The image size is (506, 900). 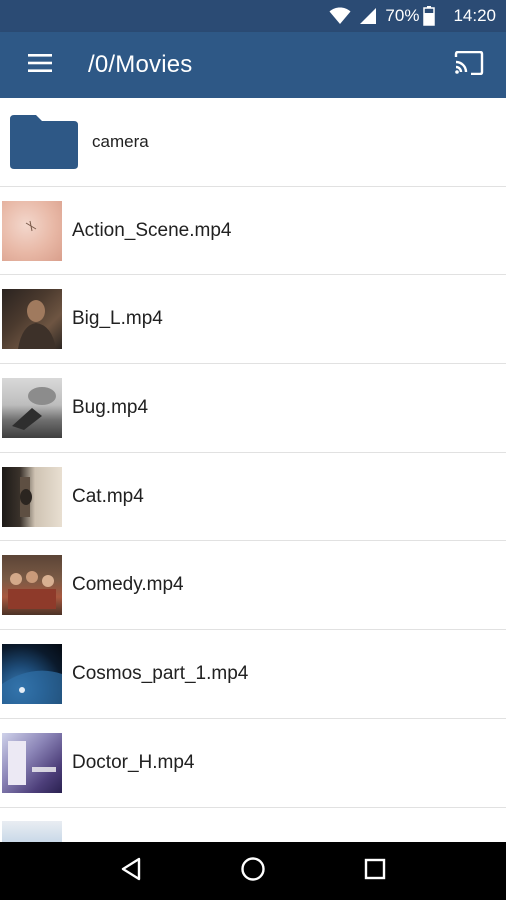 I want to click on back-icon, so click(x=131, y=871).